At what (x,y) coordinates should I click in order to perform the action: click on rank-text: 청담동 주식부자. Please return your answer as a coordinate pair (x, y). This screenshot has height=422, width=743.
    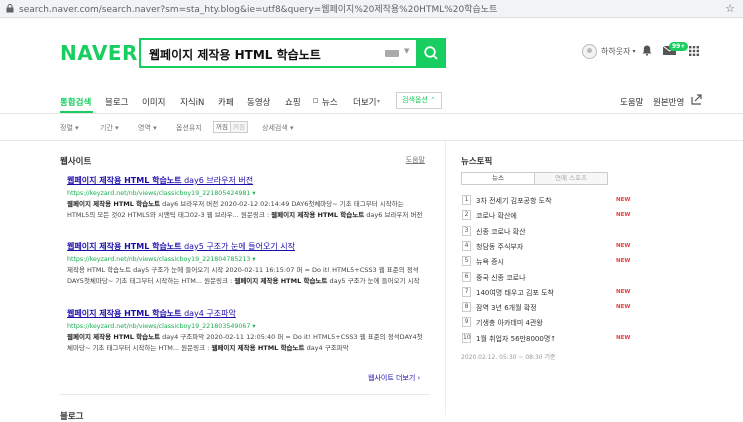
    Looking at the image, I should click on (499, 247).